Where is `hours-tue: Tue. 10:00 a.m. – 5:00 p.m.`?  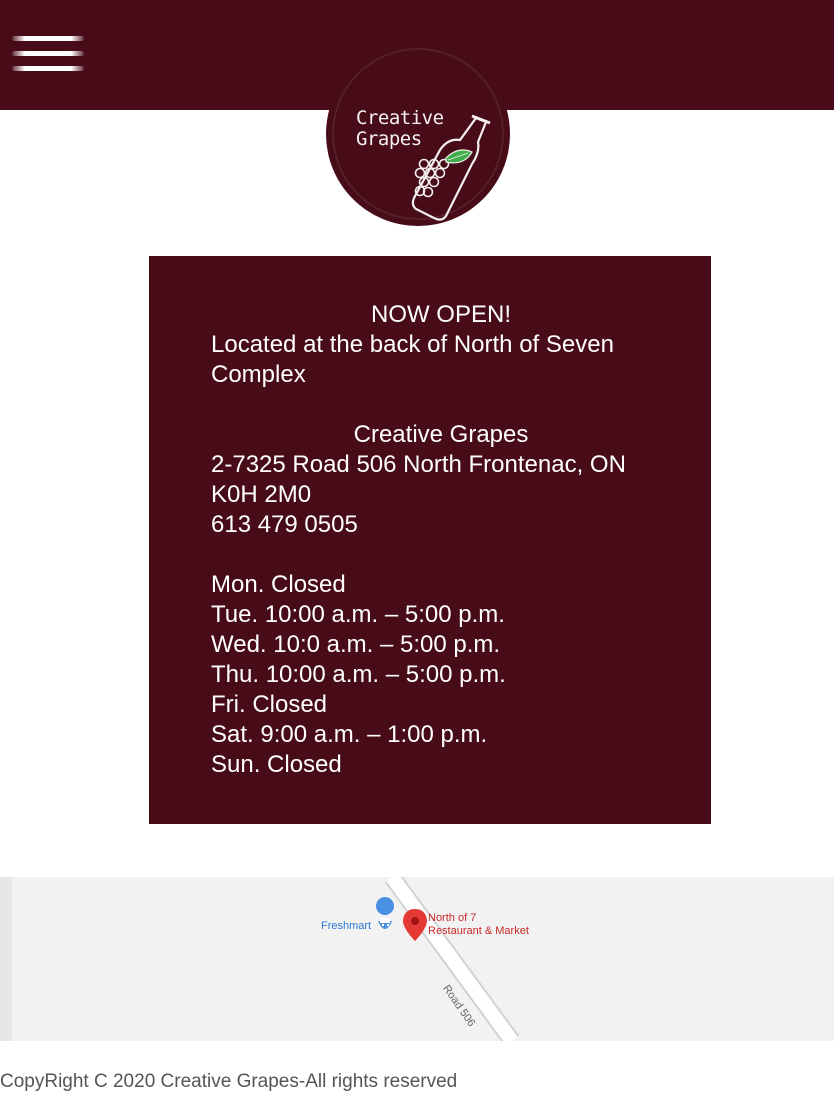 hours-tue: Tue. 10:00 a.m. – 5:00 p.m. is located at coordinates (358, 614).